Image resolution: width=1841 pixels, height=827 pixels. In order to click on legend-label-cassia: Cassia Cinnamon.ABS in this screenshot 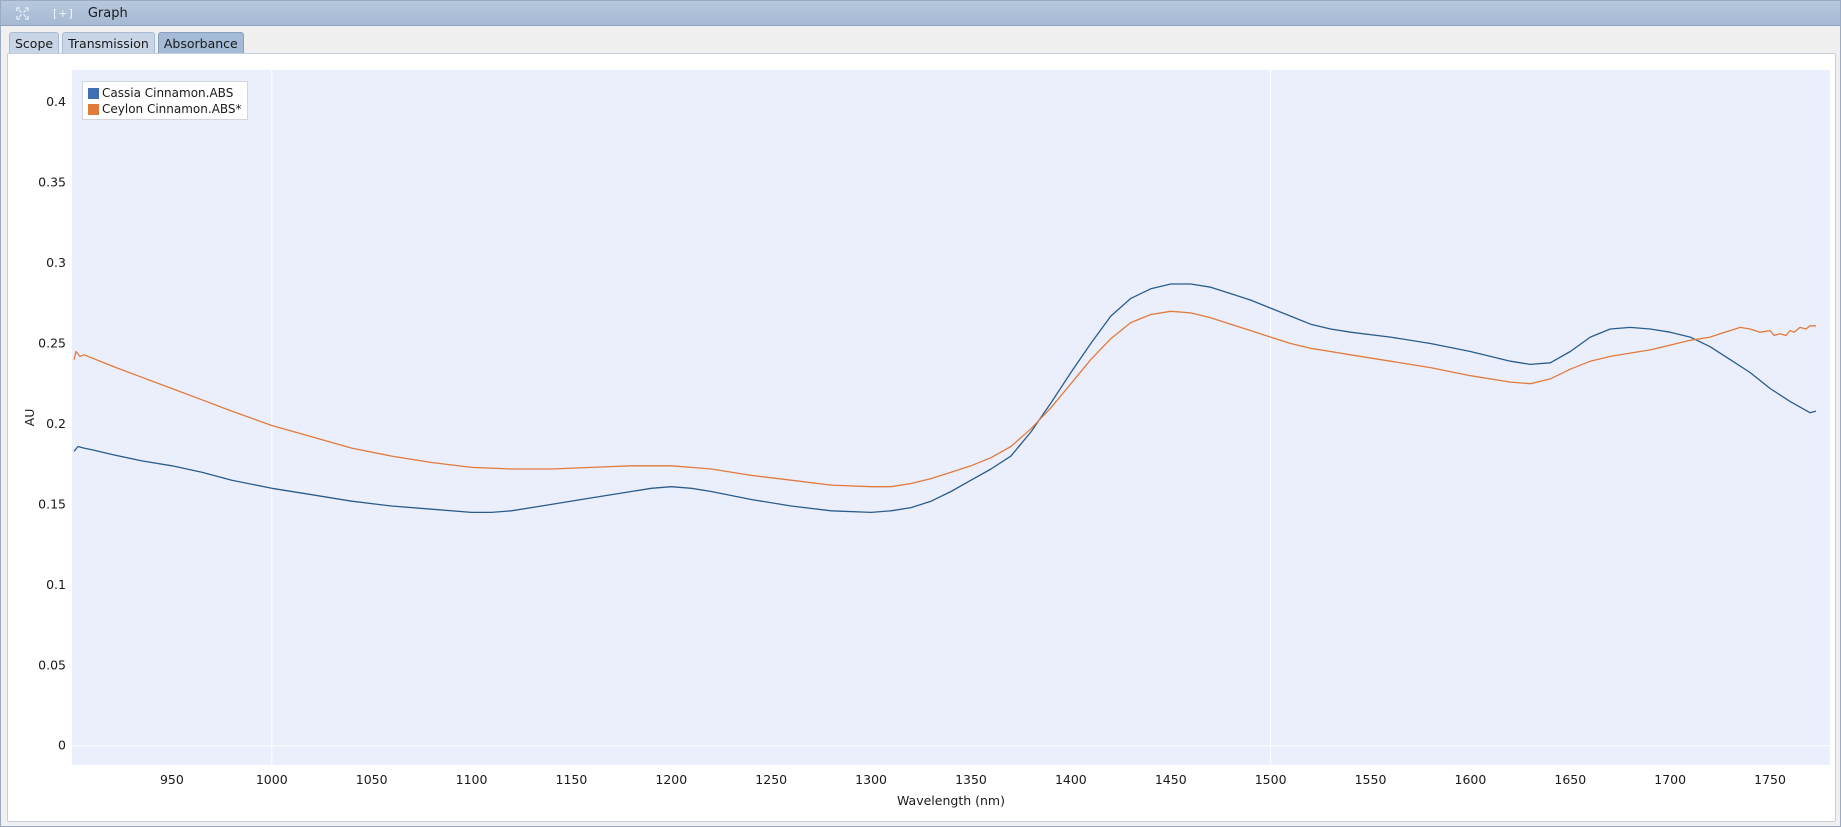, I will do `click(168, 93)`.